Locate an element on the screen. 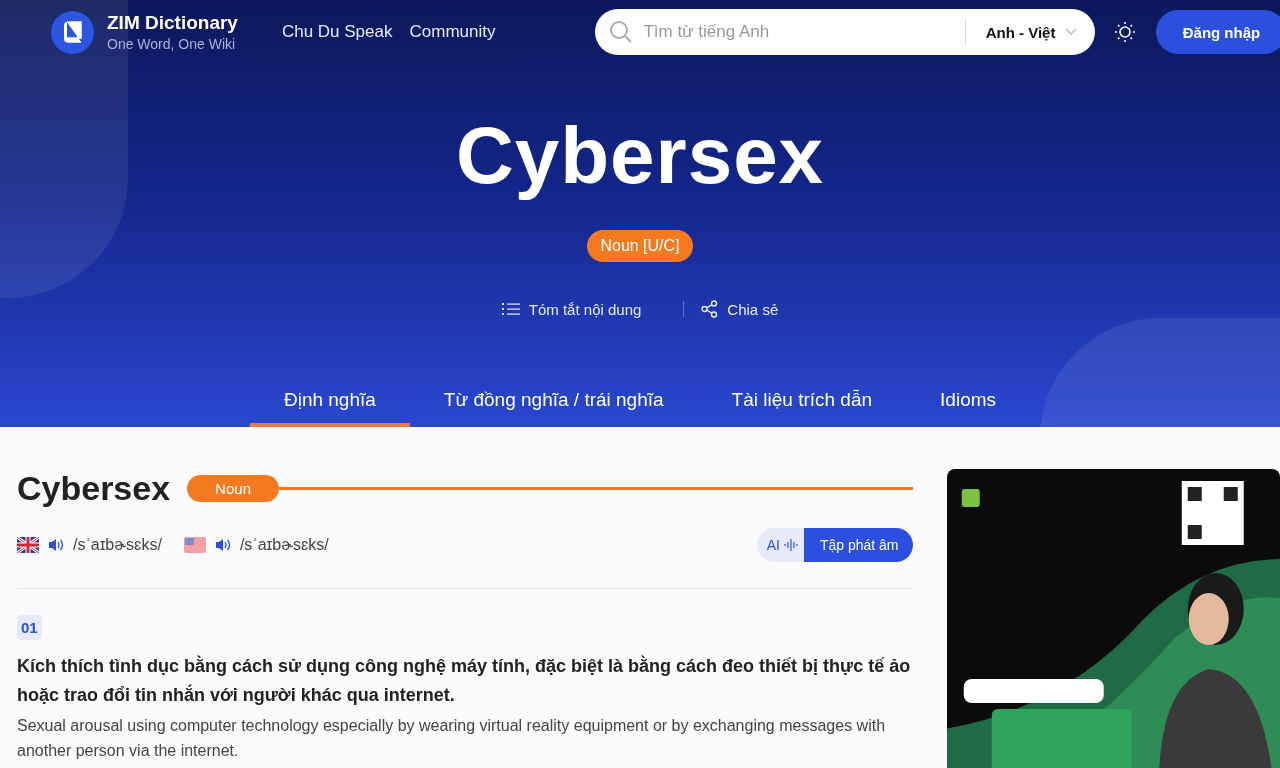  ai-label: AI is located at coordinates (780, 545).